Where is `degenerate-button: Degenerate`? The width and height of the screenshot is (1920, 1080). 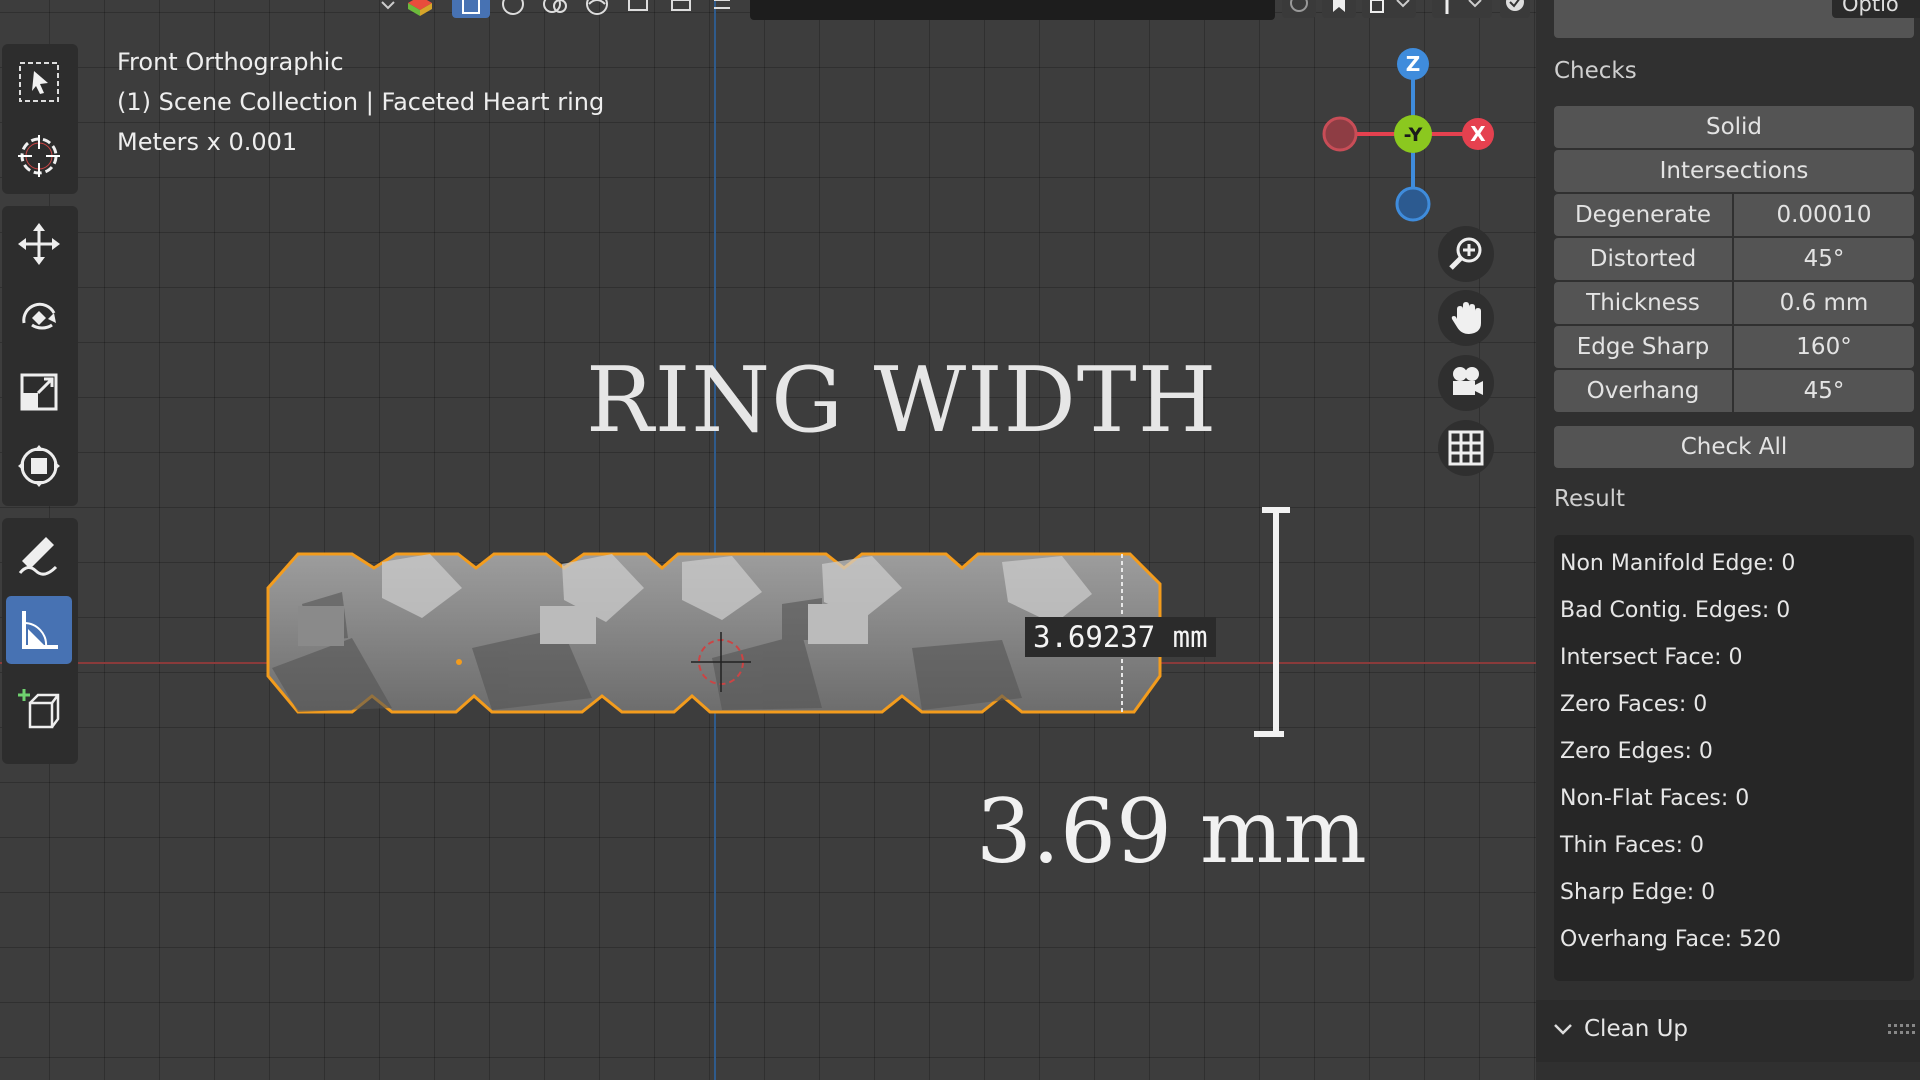
degenerate-button: Degenerate is located at coordinates (1643, 215).